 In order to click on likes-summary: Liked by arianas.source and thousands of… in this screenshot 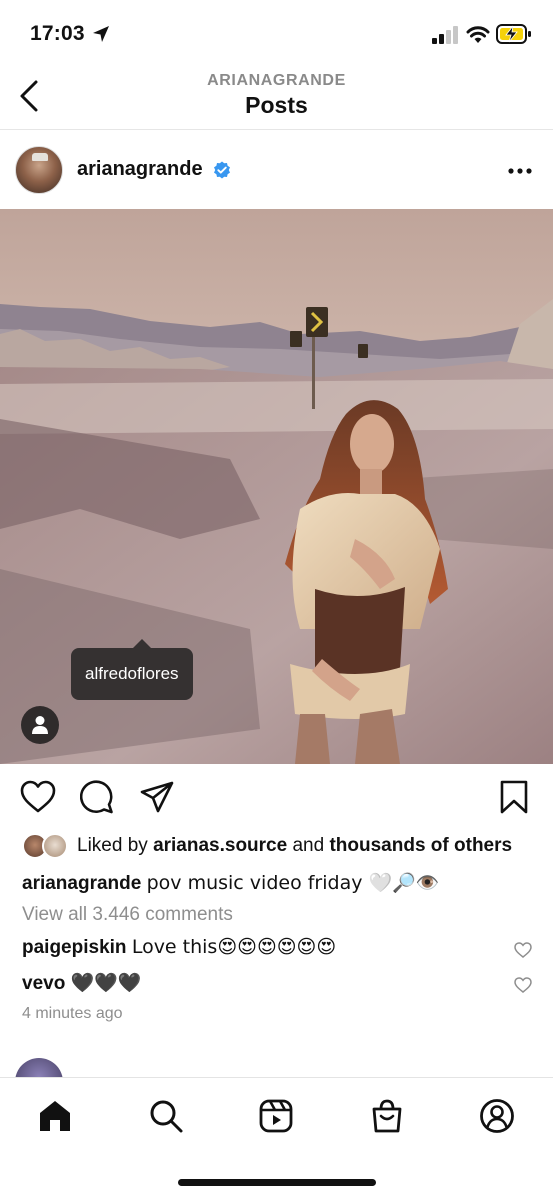, I will do `click(287, 847)`.